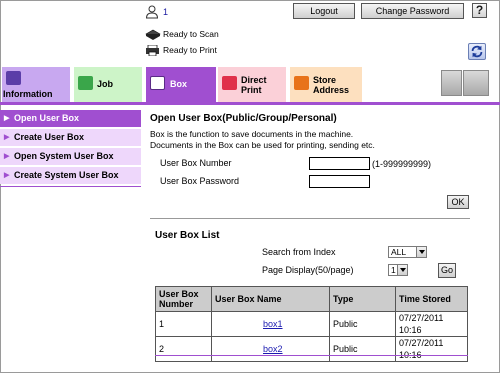 The height and width of the screenshot is (373, 500). I want to click on tab-job: Job, so click(108, 84).